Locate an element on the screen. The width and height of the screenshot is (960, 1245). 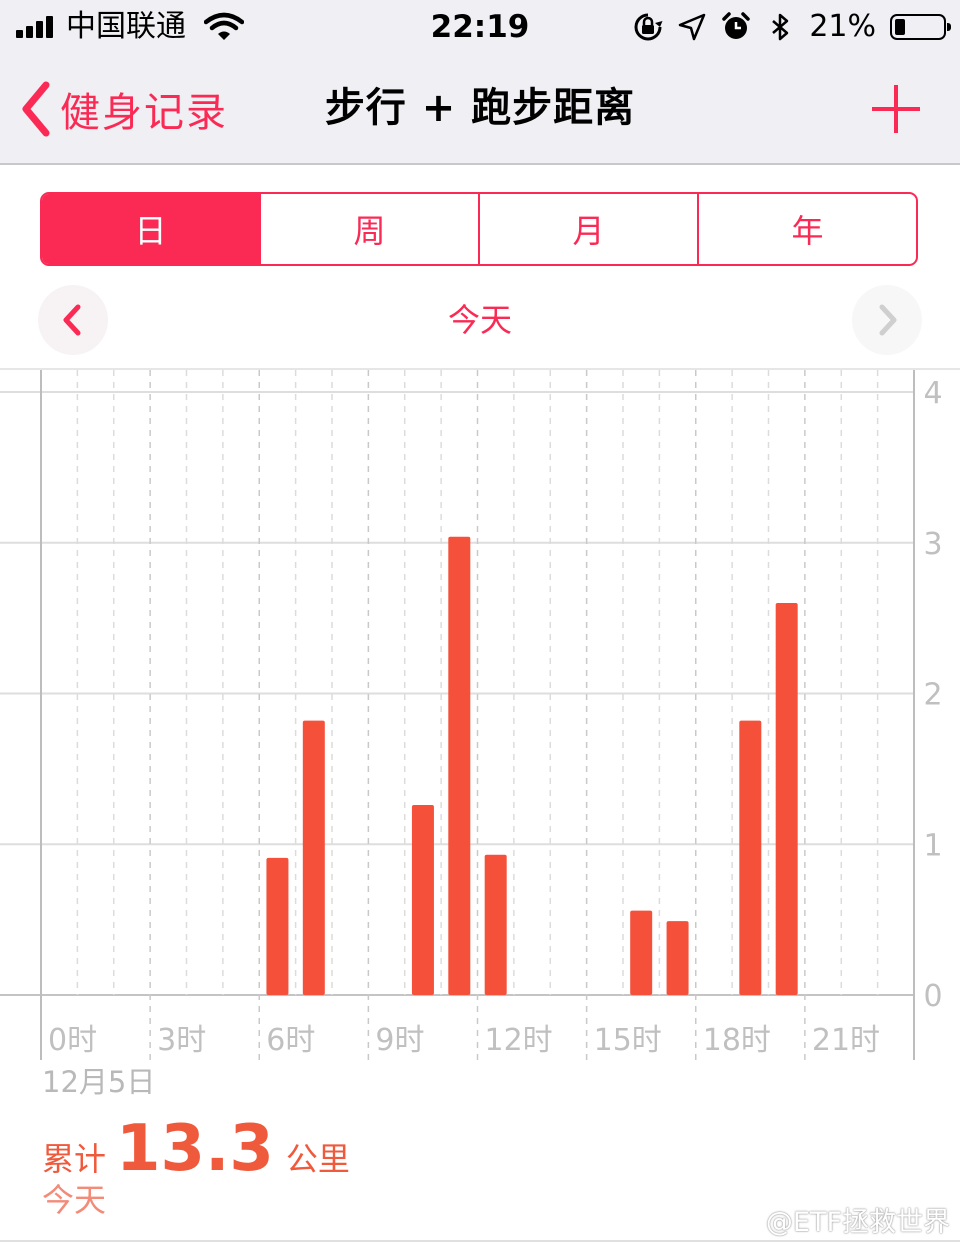
battery-level-fill is located at coordinates (900, 27).